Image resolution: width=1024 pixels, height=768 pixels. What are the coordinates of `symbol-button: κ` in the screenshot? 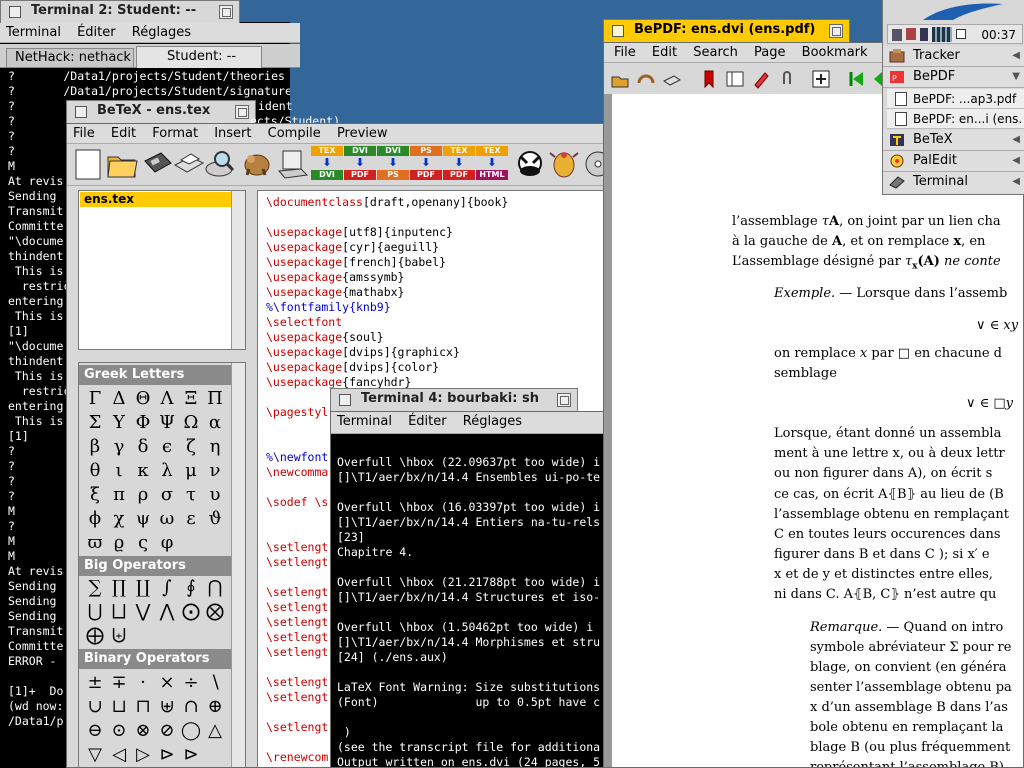 It's located at (143, 471).